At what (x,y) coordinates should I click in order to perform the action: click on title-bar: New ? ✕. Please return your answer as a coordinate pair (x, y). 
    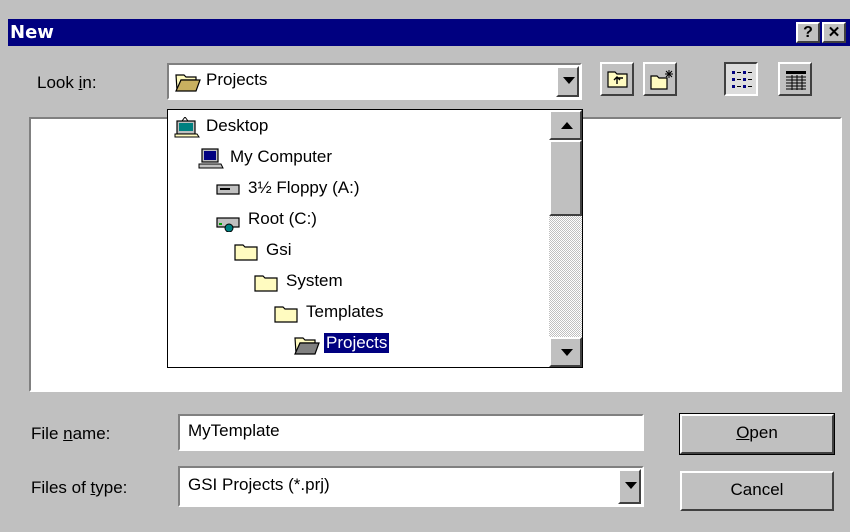
    Looking at the image, I should click on (429, 32).